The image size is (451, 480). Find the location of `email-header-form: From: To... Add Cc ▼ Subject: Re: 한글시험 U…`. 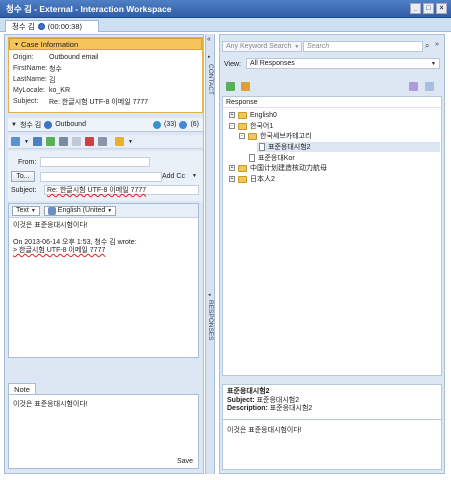

email-header-form: From: To... Add Cc ▼ Subject: Re: 한글시험 U… is located at coordinates (105, 176).